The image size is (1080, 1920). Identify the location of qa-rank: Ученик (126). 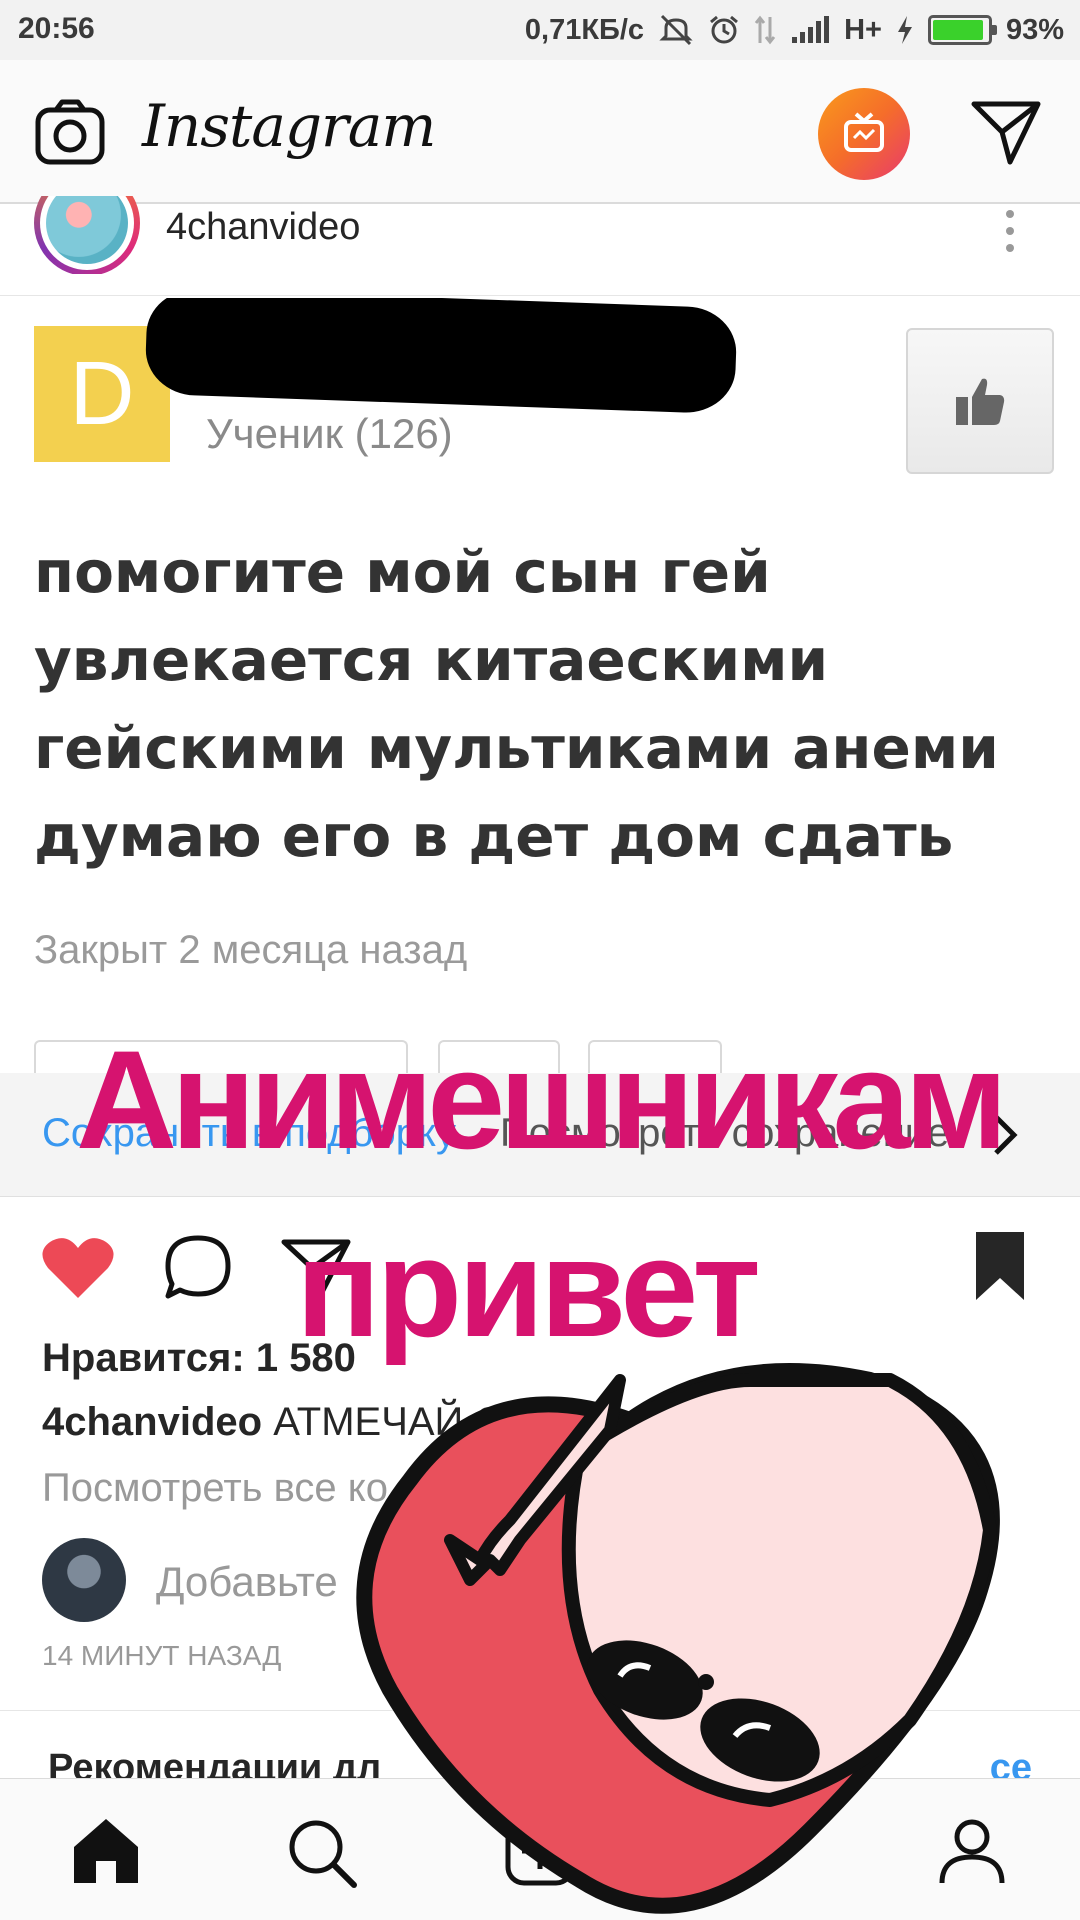
(329, 433).